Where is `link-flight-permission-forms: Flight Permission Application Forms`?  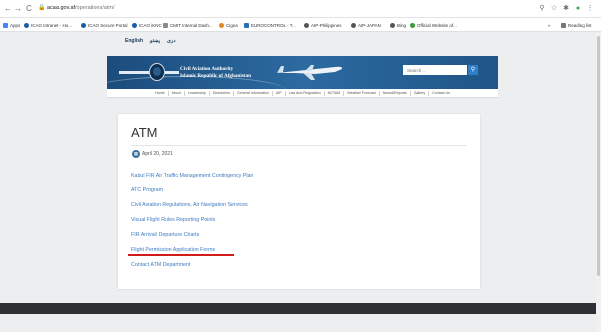
link-flight-permission-forms: Flight Permission Application Forms is located at coordinates (173, 250).